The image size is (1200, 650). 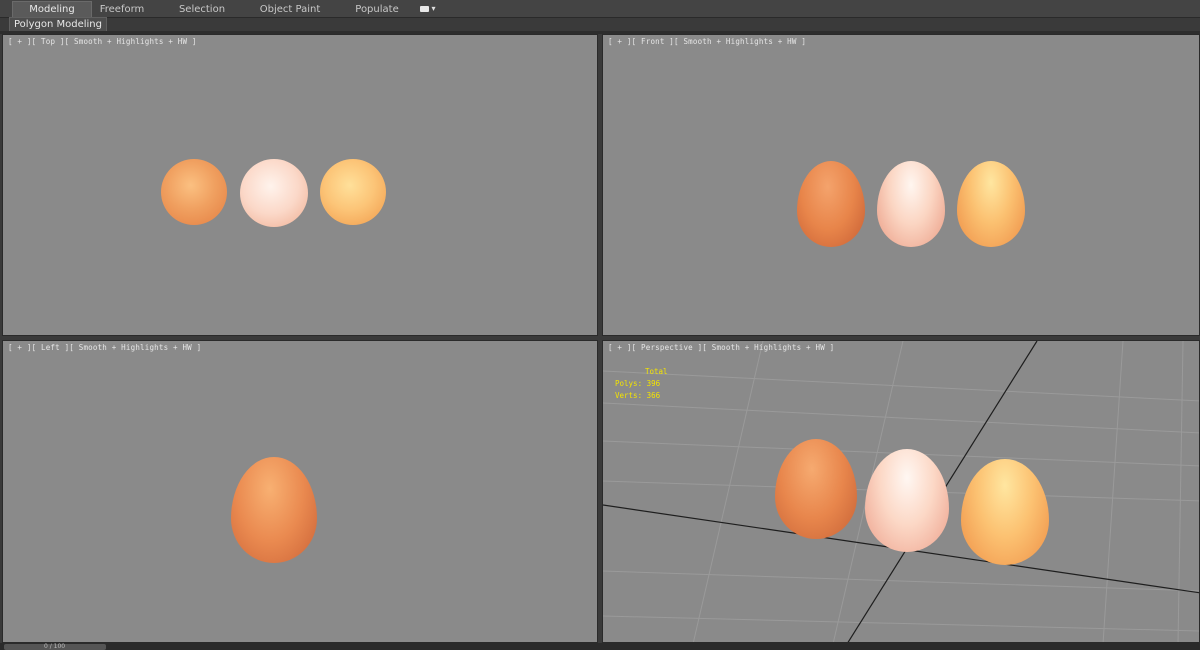 What do you see at coordinates (656, 371) in the screenshot?
I see `stats-header: Total` at bounding box center [656, 371].